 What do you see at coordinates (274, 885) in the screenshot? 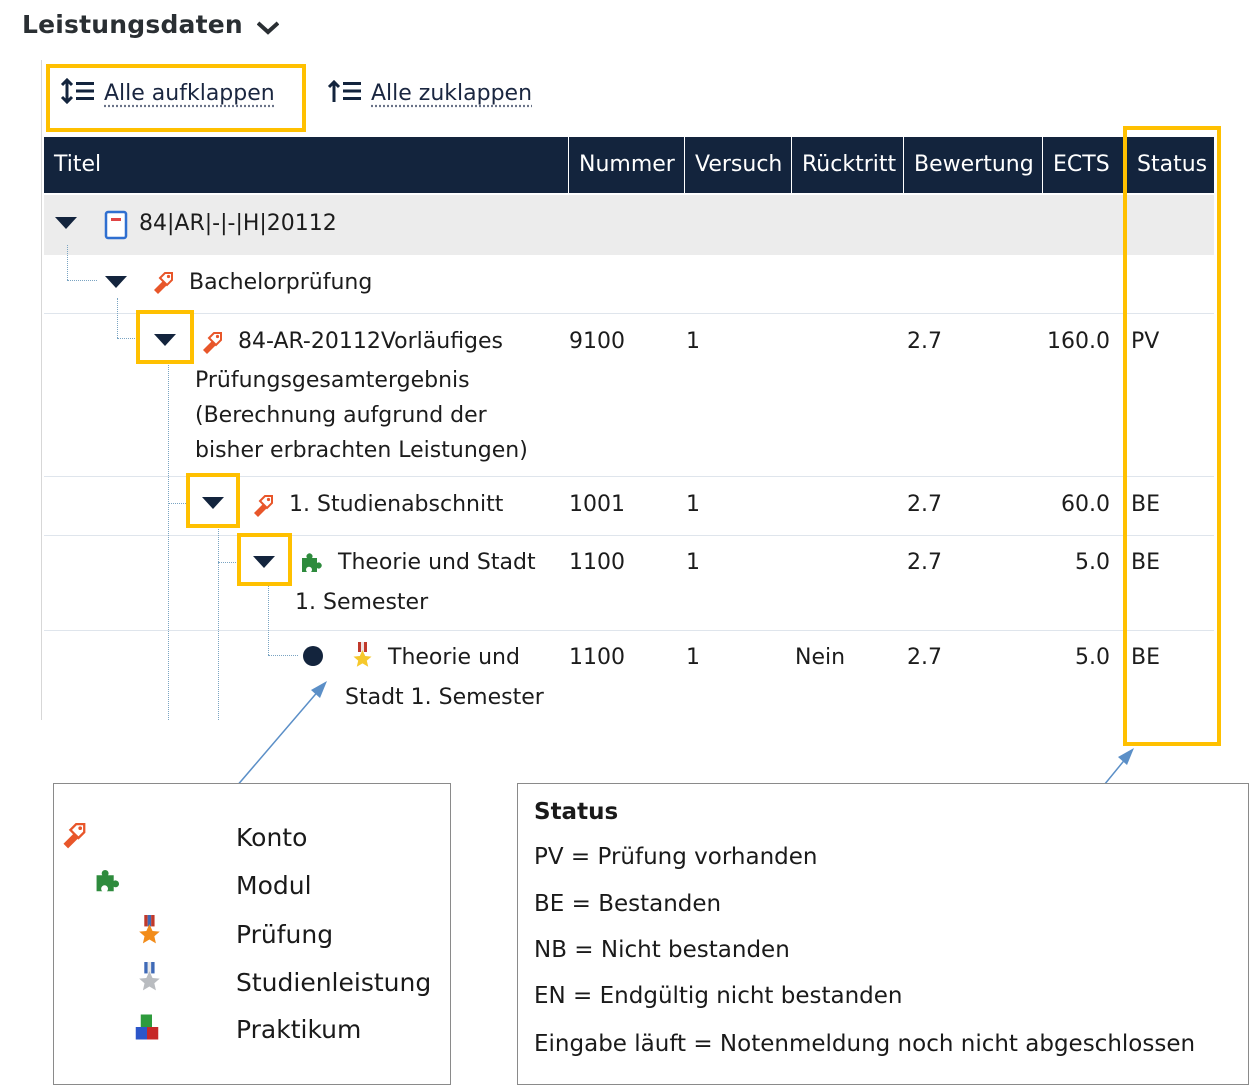
I see `legend-label: Modul` at bounding box center [274, 885].